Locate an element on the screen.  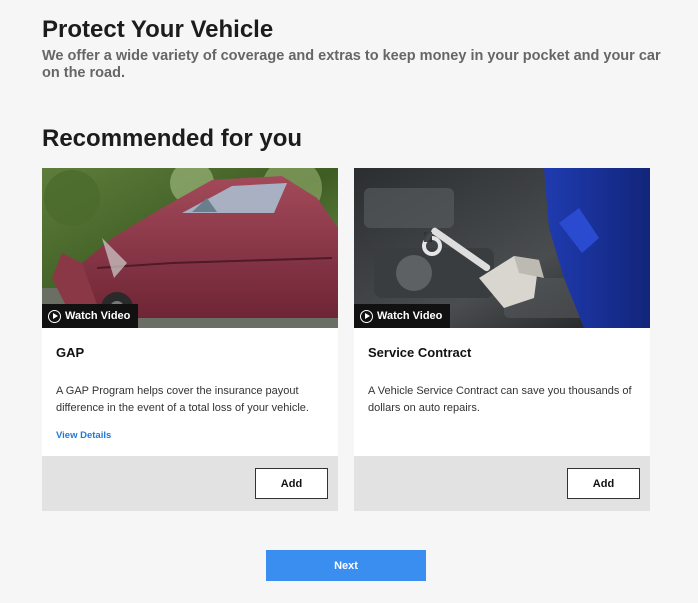
gap-card-image: Watch Video is located at coordinates (190, 248).